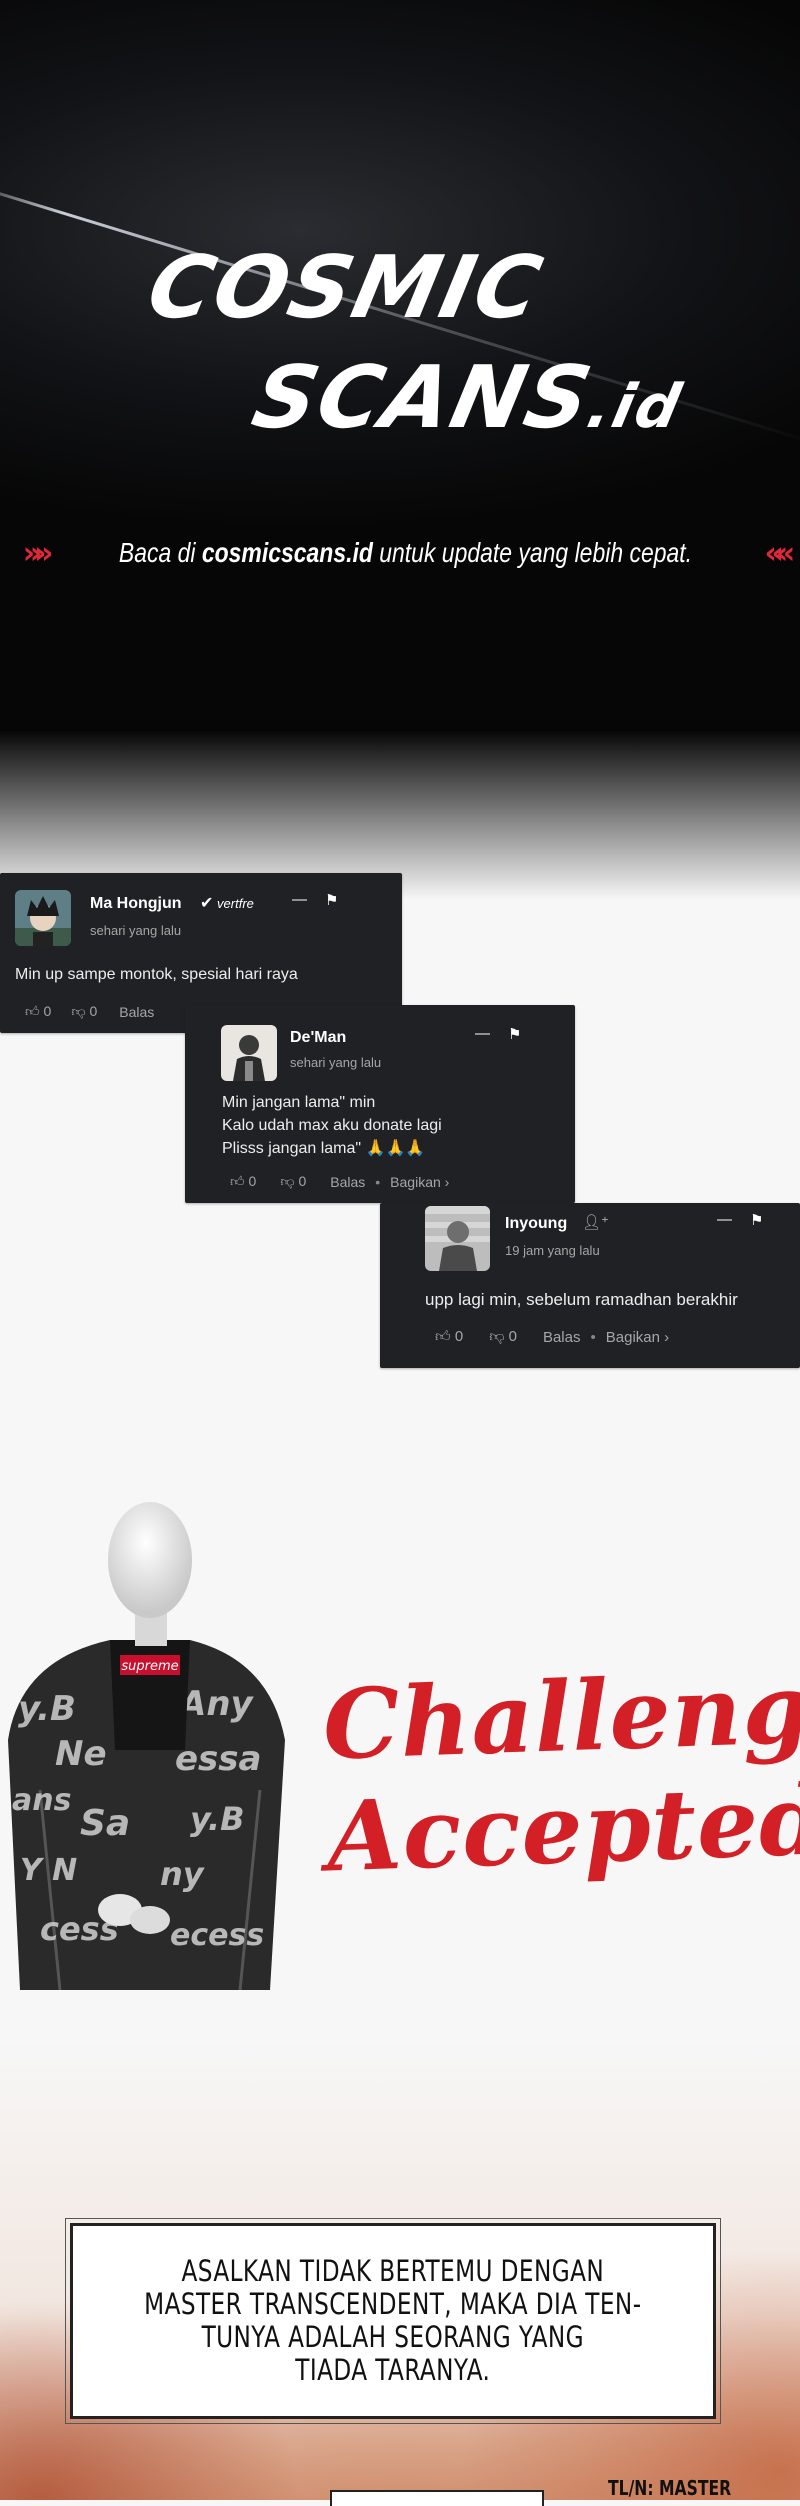 The width and height of the screenshot is (800, 2506). I want to click on comment-text: upp lagi min, sebelum ramadhan berakhir, so click(581, 1299).